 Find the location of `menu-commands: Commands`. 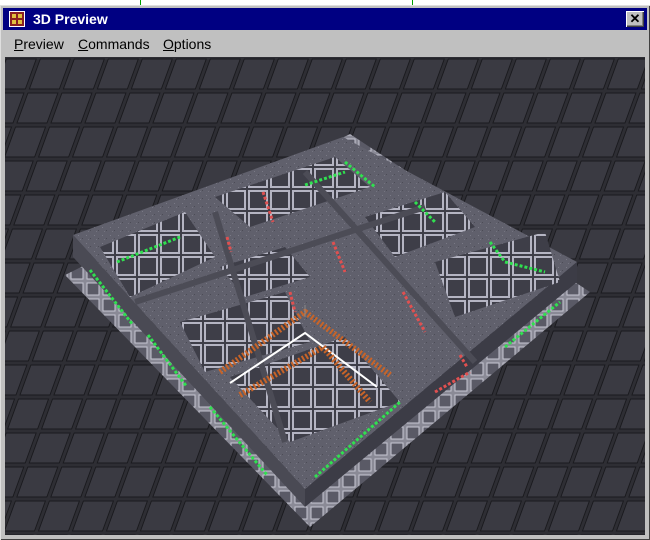

menu-commands: Commands is located at coordinates (114, 44).